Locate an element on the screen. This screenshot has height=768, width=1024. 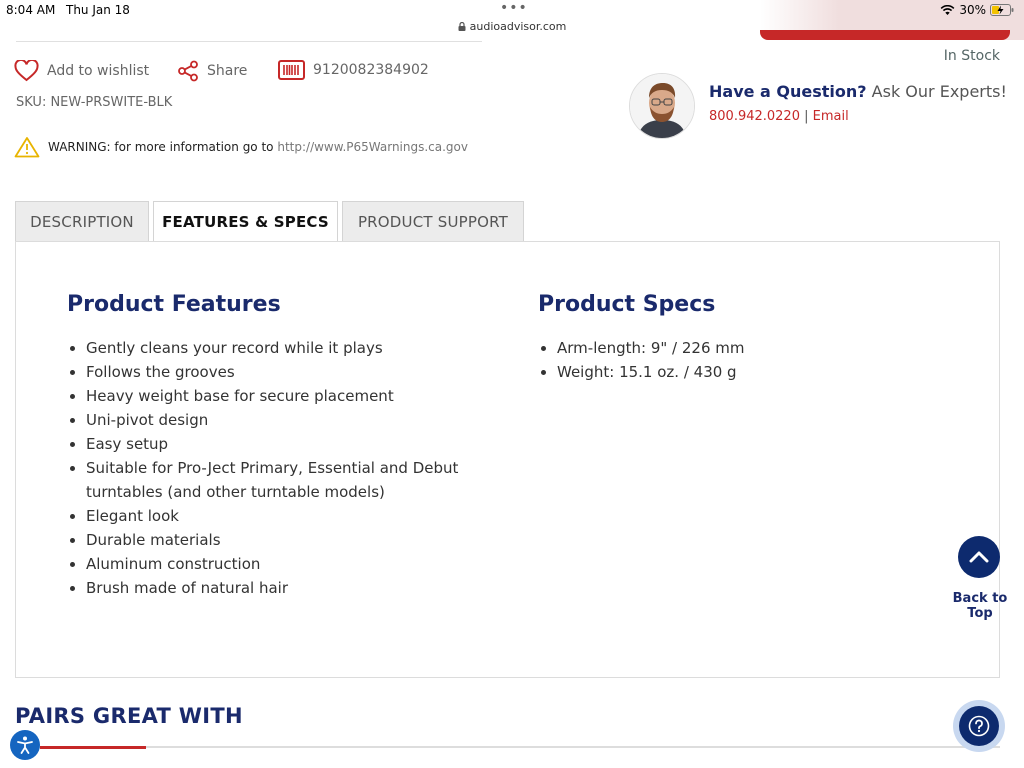
phone-link: 800.942.0220 is located at coordinates (754, 116).